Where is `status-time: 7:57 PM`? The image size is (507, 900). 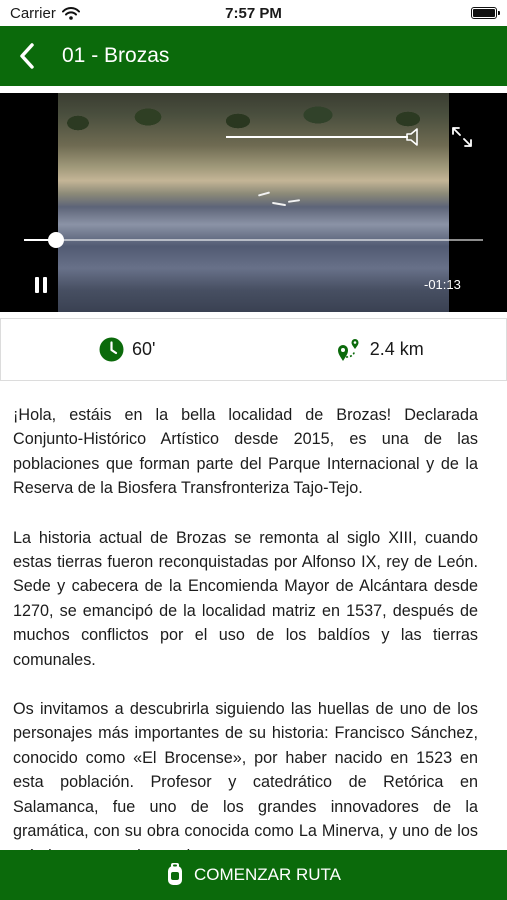 status-time: 7:57 PM is located at coordinates (253, 13).